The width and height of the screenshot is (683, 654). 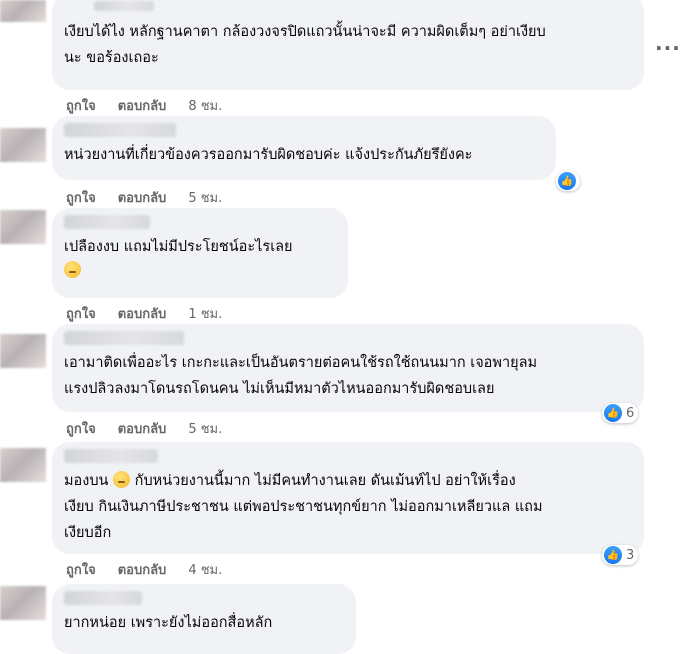 I want to click on comment-actions: ถูกใจ ตอบกลับ 8 ชม., so click(x=144, y=105).